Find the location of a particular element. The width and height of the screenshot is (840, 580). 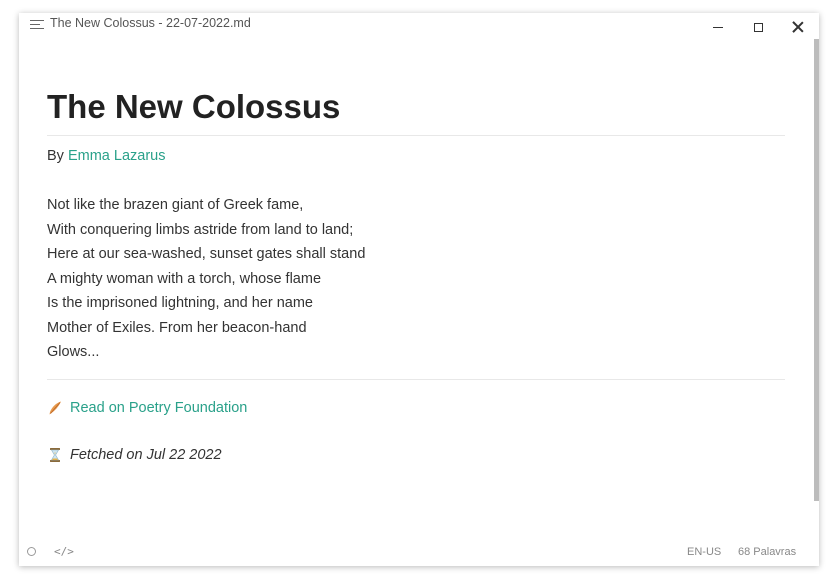

source-line: Read on Poetry Foundation is located at coordinates (416, 408).